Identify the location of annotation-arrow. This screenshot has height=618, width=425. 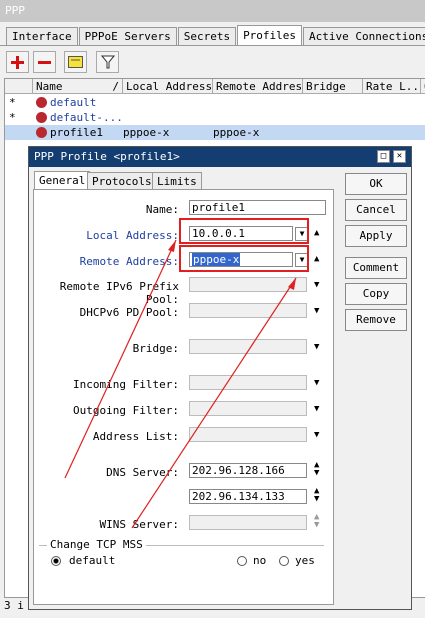
(120, 359).